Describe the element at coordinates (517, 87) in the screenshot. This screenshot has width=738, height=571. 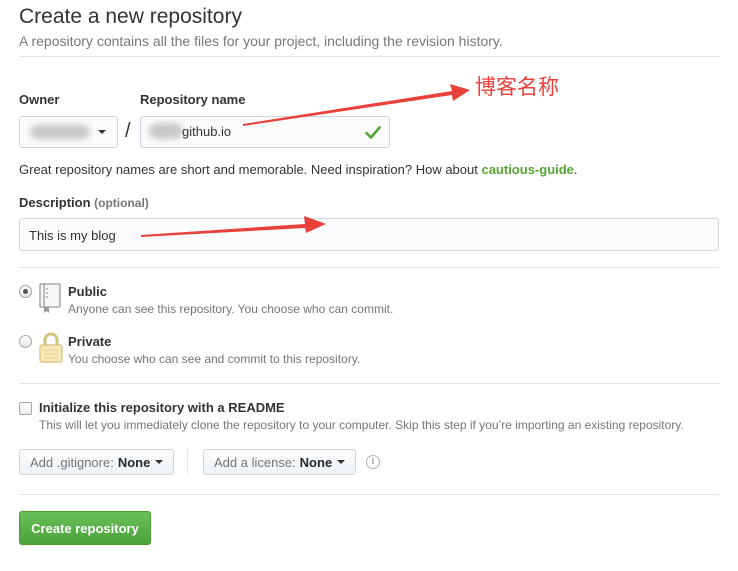
I see `annotation-repo-name-note: 博客名称` at that location.